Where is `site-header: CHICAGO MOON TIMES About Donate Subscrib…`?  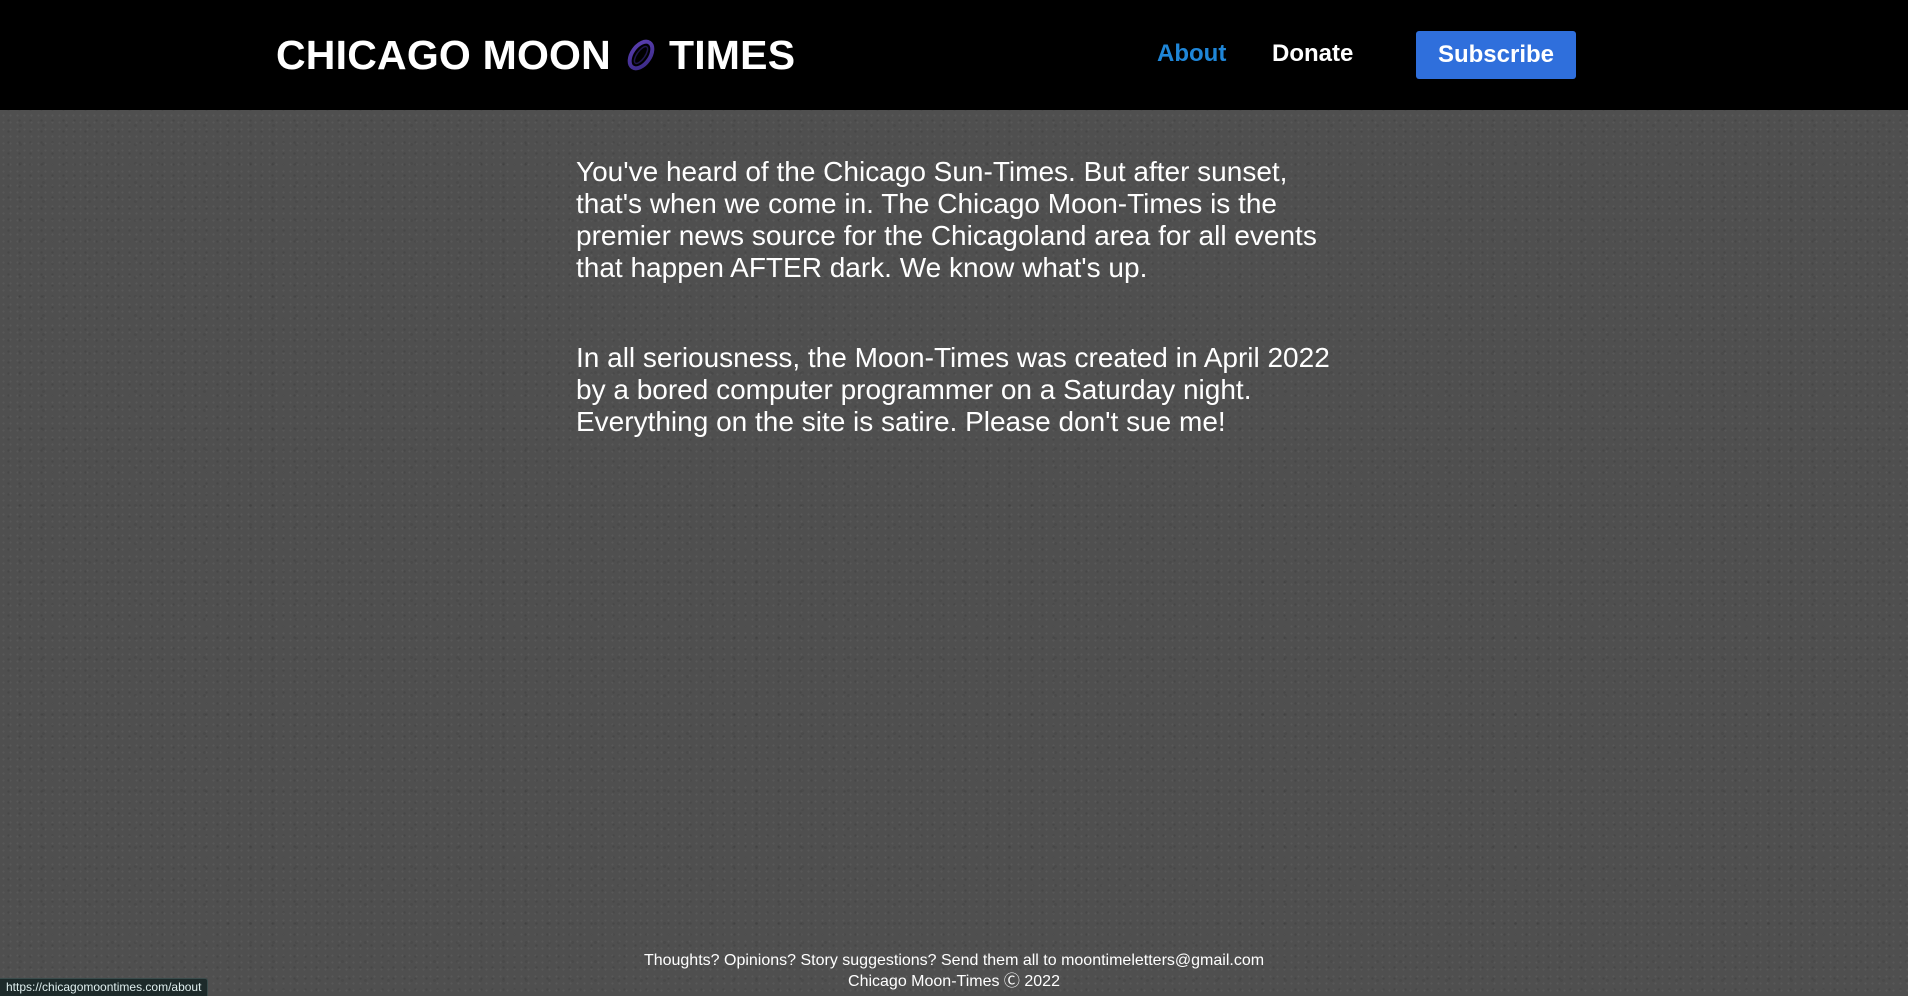
site-header: CHICAGO MOON TIMES About Donate Subscrib… is located at coordinates (954, 55).